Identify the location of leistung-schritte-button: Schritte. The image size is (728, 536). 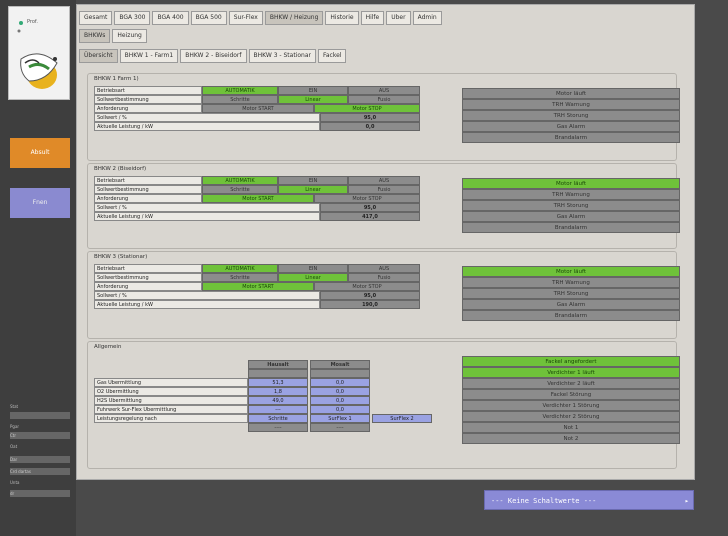
(278, 418).